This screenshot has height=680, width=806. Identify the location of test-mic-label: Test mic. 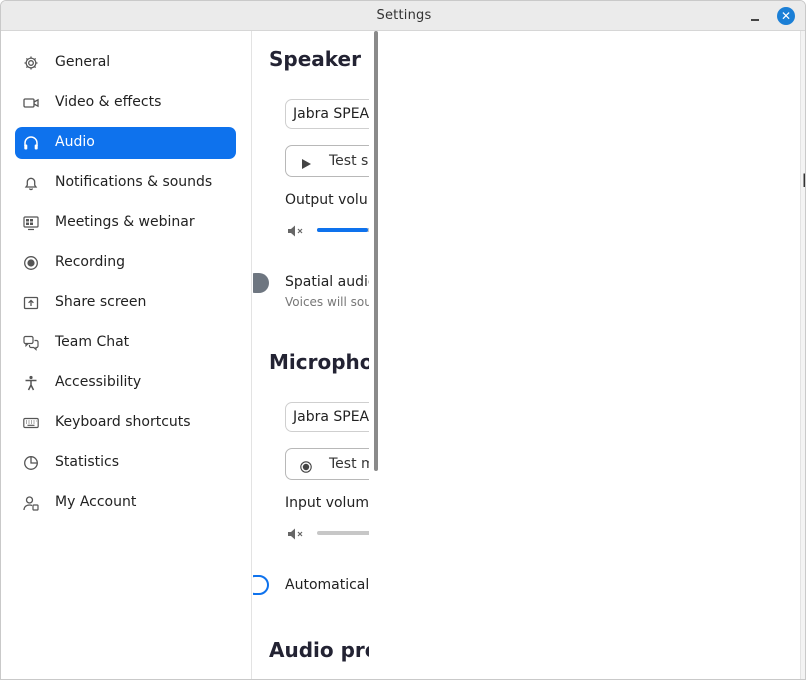
(349, 464).